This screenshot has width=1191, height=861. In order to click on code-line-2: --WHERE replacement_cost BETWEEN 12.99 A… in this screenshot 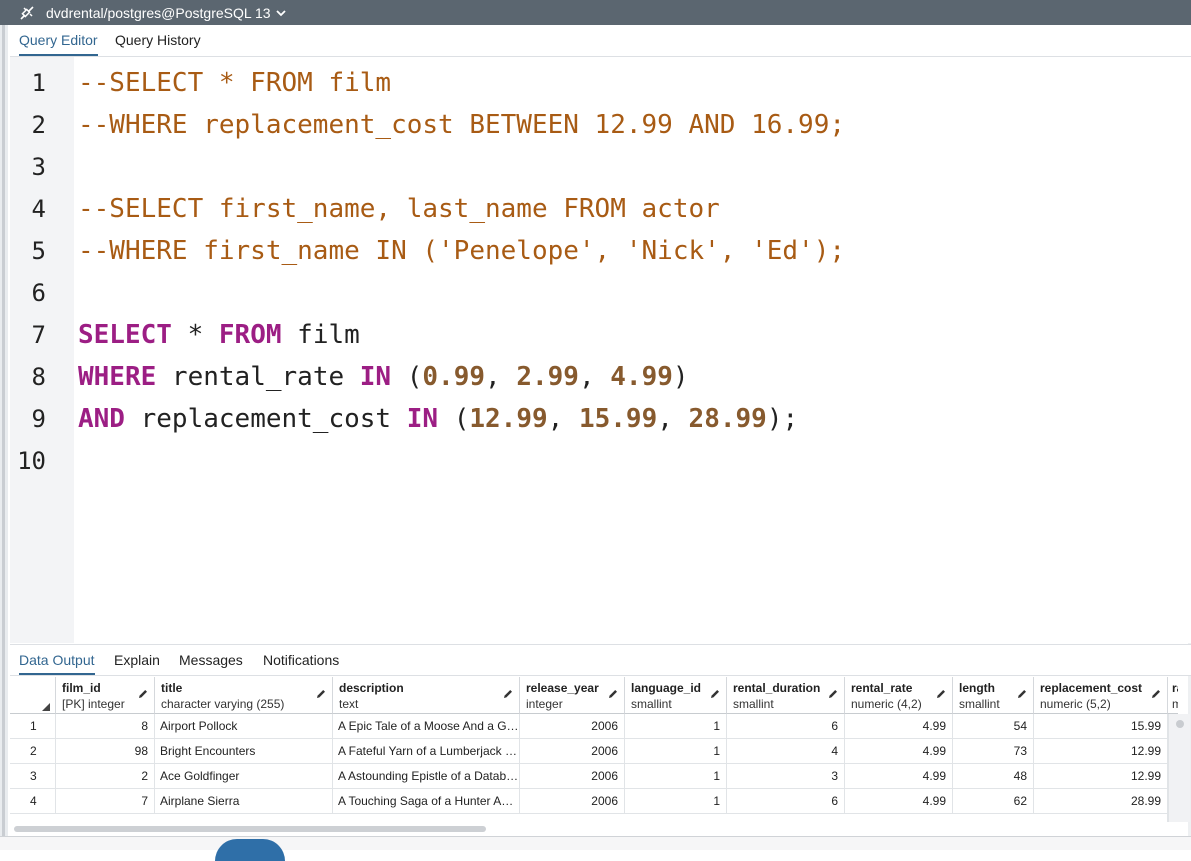, I will do `click(461, 125)`.